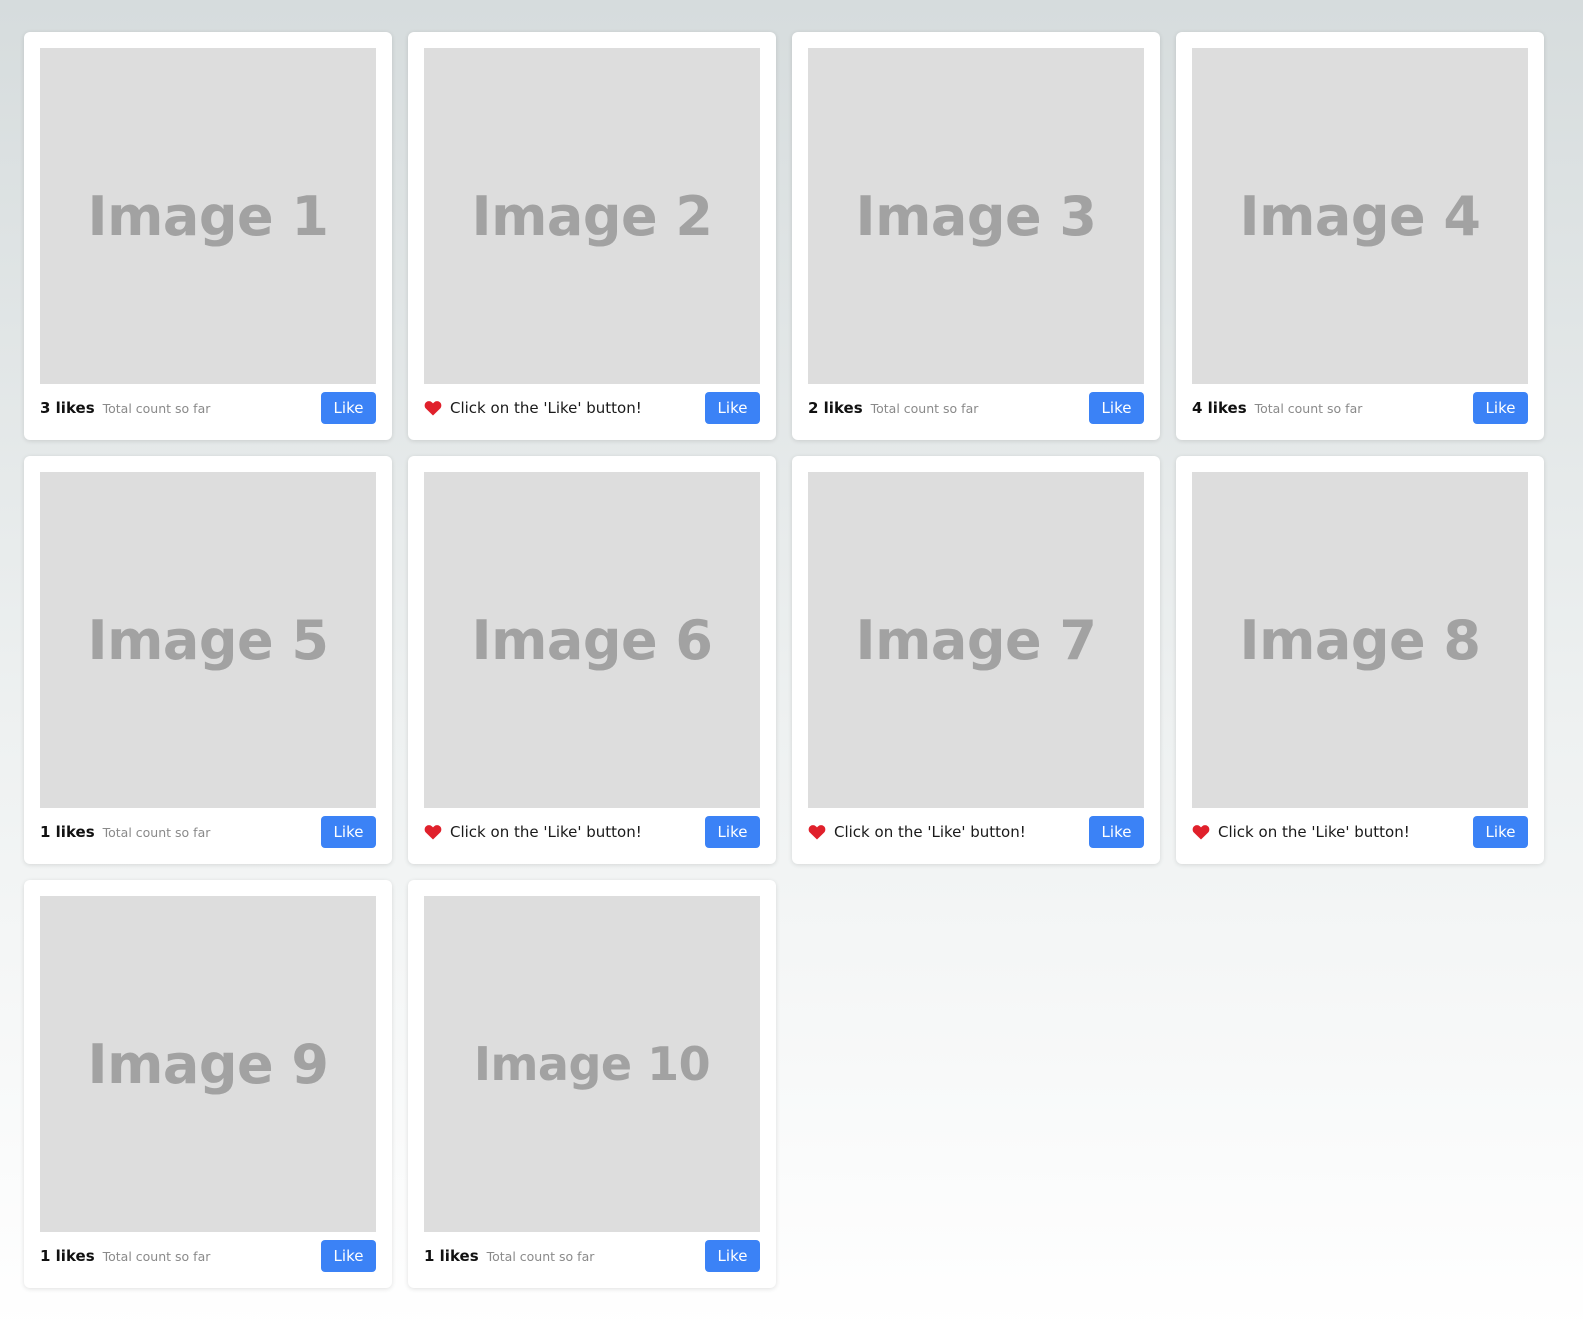  I want to click on image-label: Image 4, so click(1360, 216).